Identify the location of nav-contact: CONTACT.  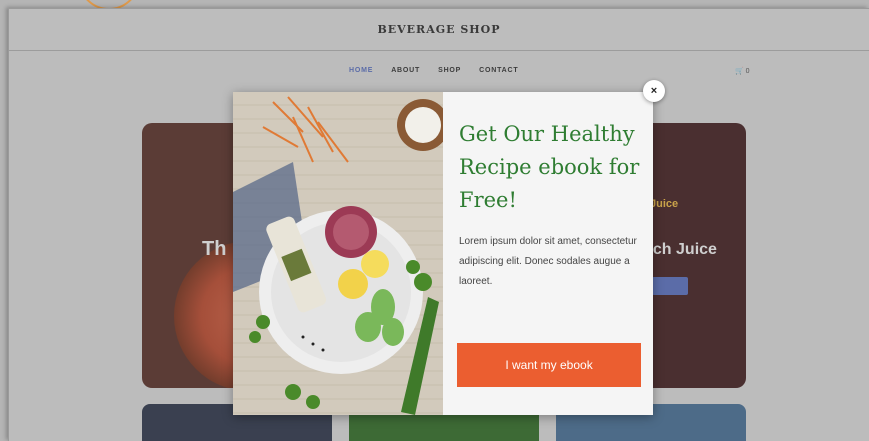
(498, 70).